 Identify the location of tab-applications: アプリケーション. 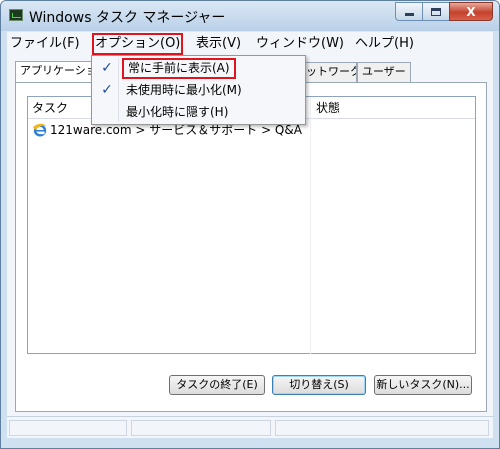
(57, 72).